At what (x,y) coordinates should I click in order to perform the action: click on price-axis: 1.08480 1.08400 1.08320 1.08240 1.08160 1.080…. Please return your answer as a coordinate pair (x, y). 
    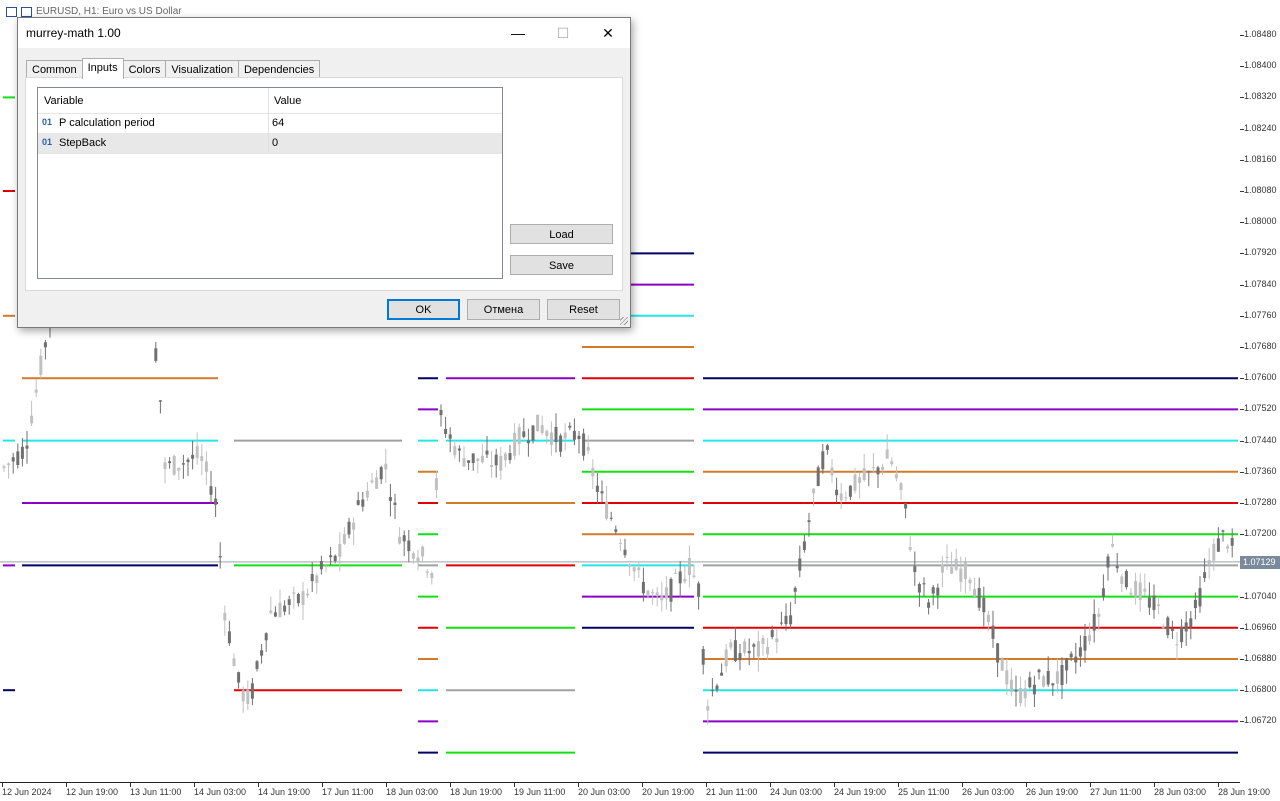
    Looking at the image, I should click on (1260, 400).